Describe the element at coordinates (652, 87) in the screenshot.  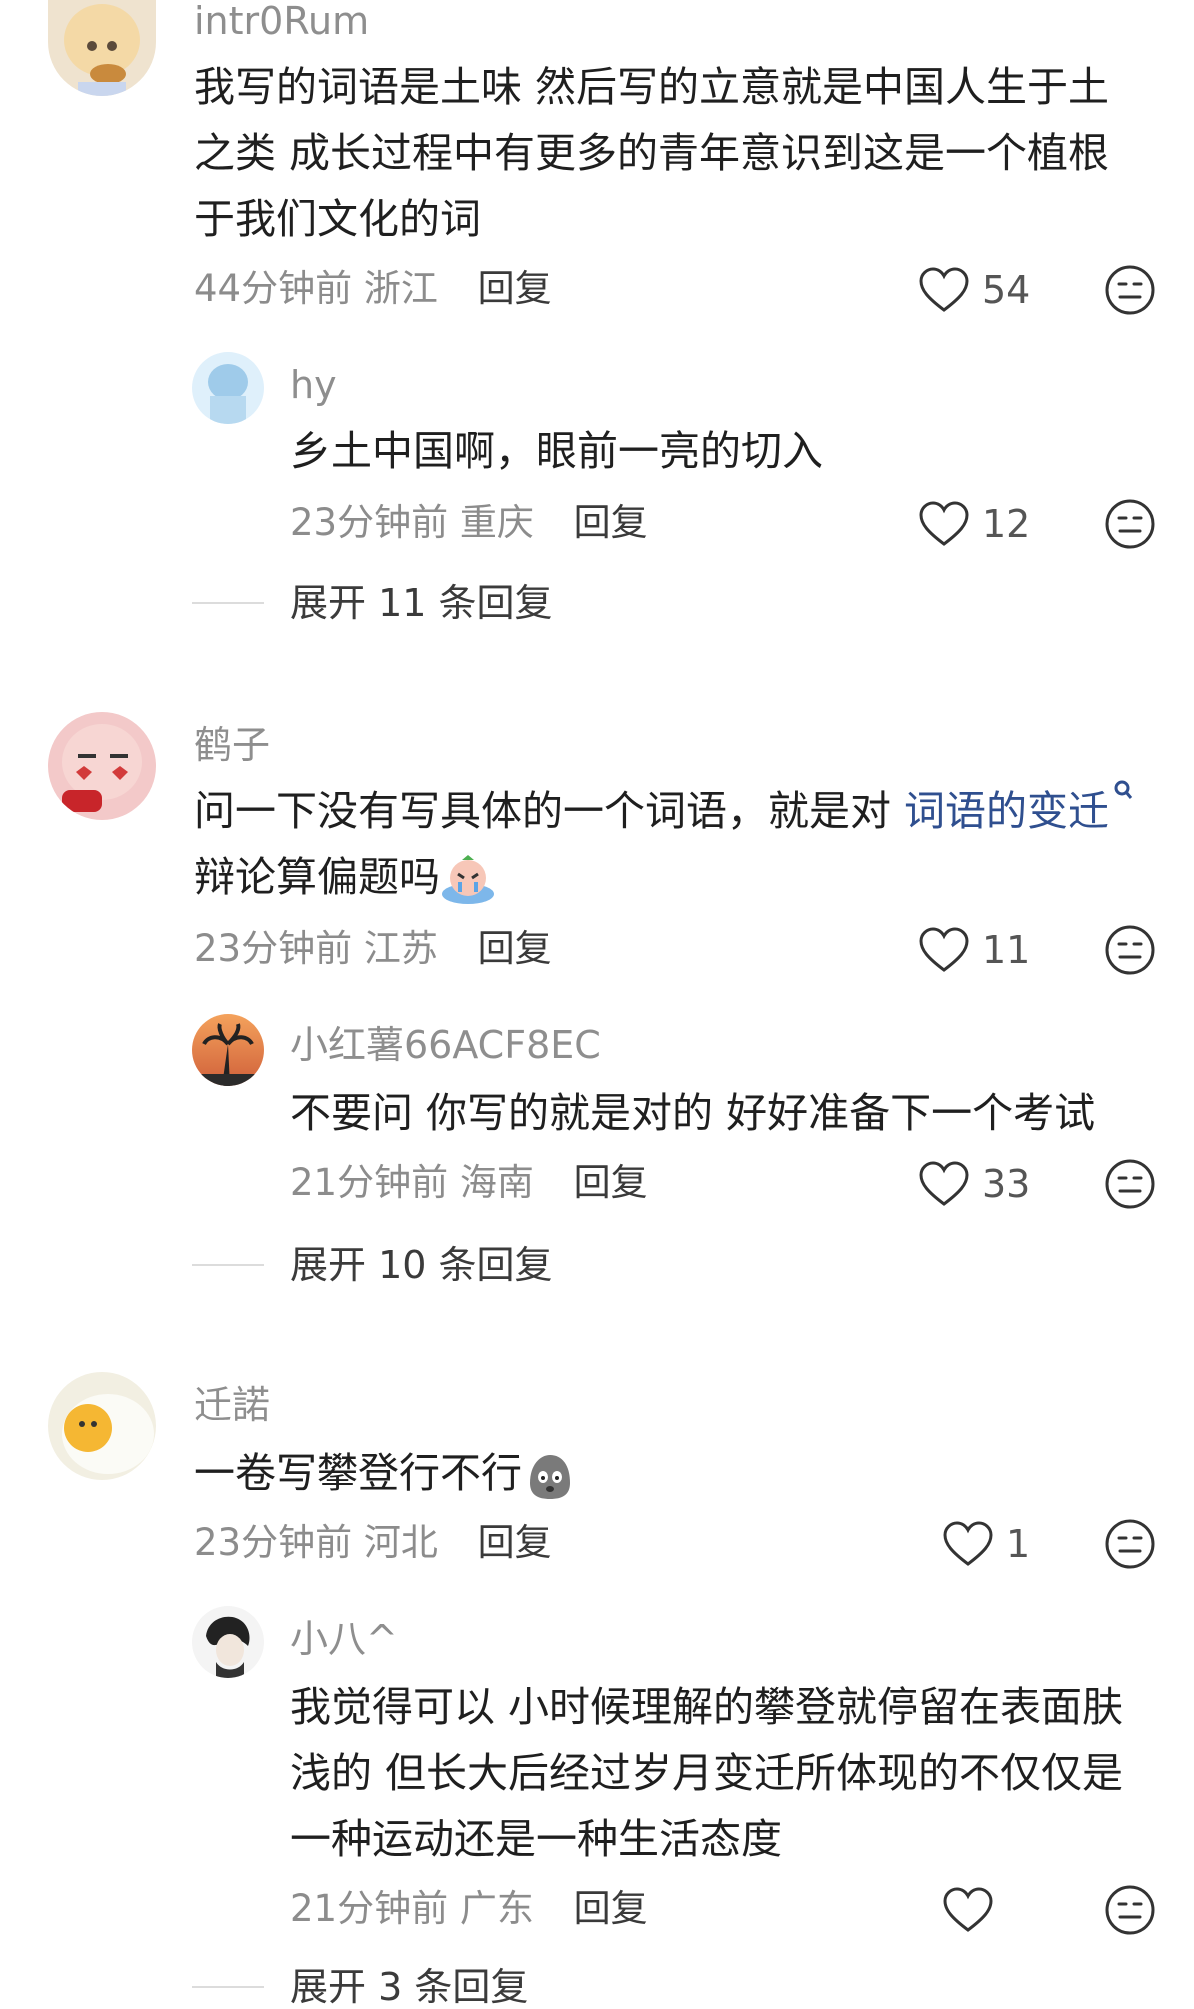
I see `comment-text-line: 我写的词语是土味 然后写的立意就是中国人生于土` at that location.